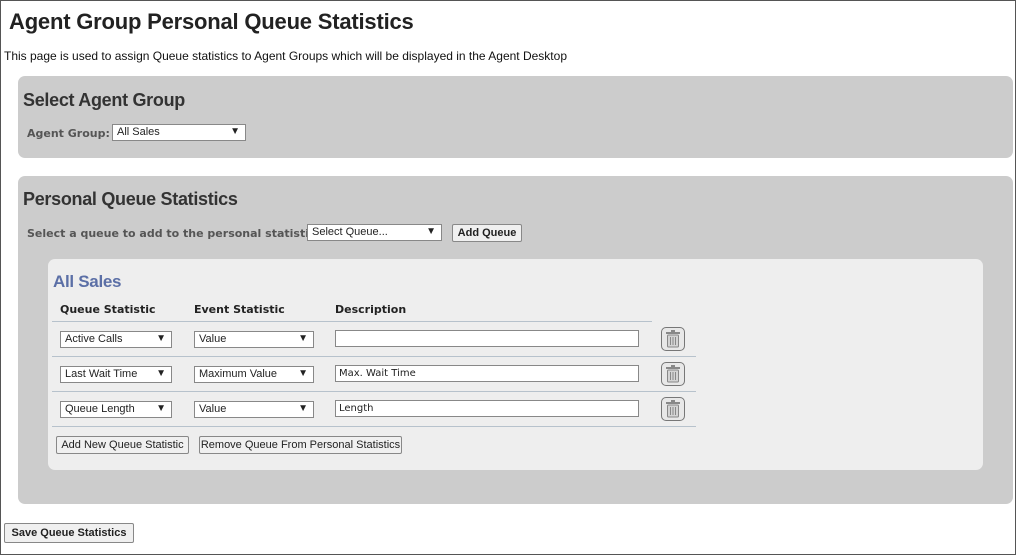 The image size is (1016, 555). What do you see at coordinates (487, 373) in the screenshot?
I see `description-input: Max. Wait Time` at bounding box center [487, 373].